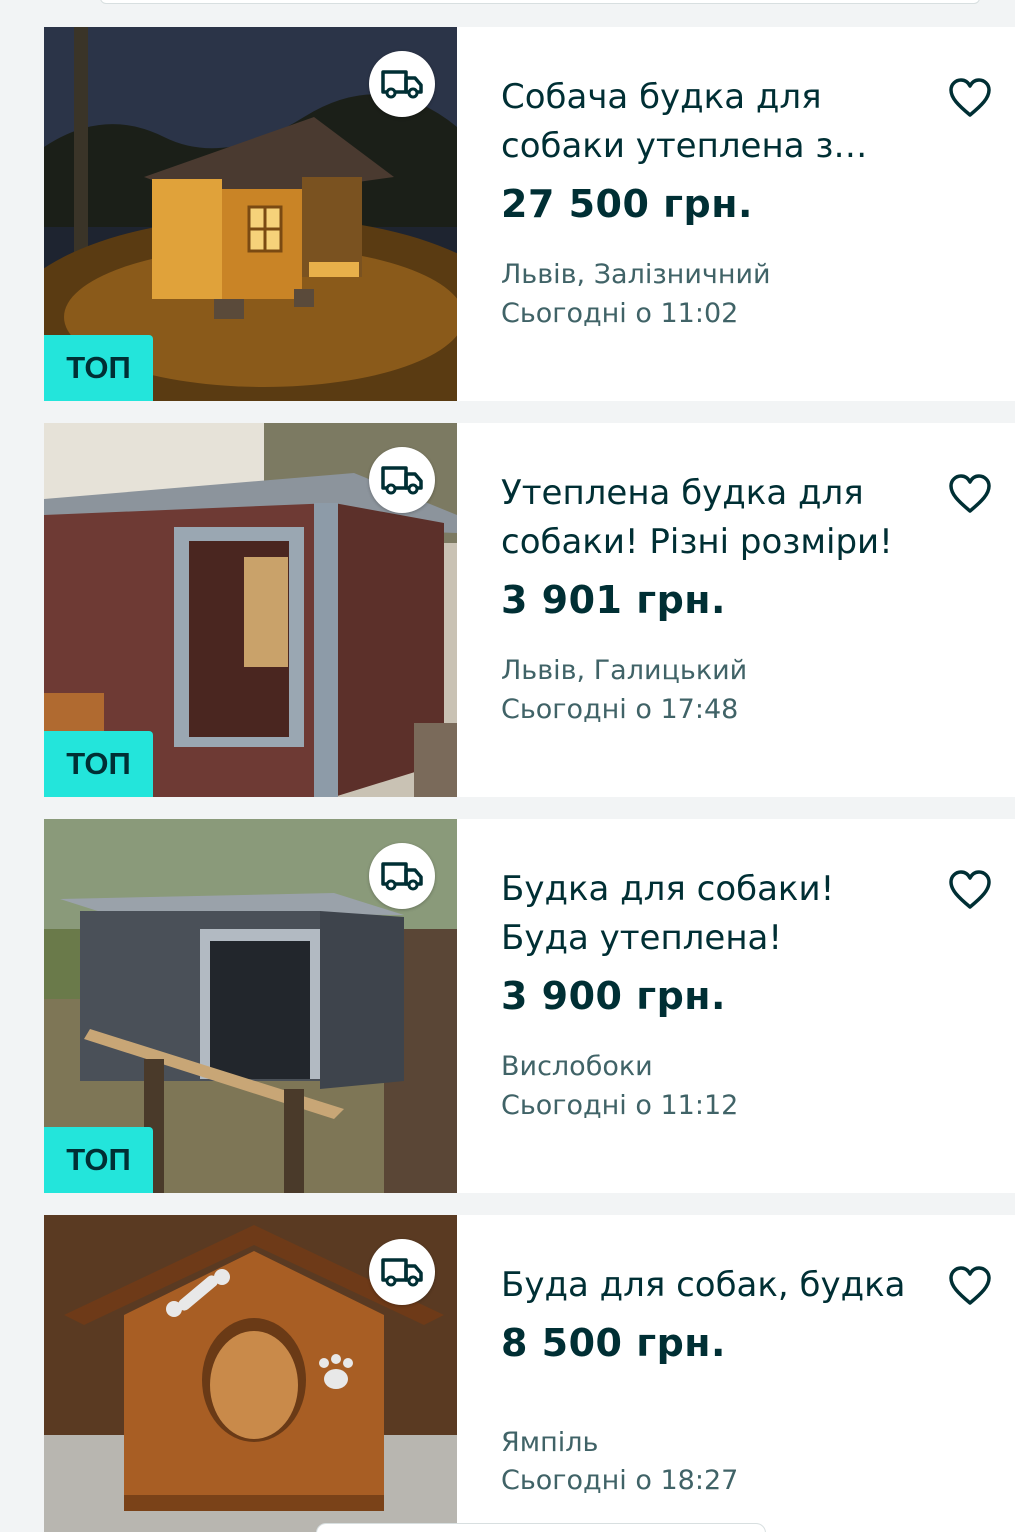 The image size is (1015, 1532). Describe the element at coordinates (620, 1105) in the screenshot. I see `listing-date: Сьогодні о 11:12` at that location.